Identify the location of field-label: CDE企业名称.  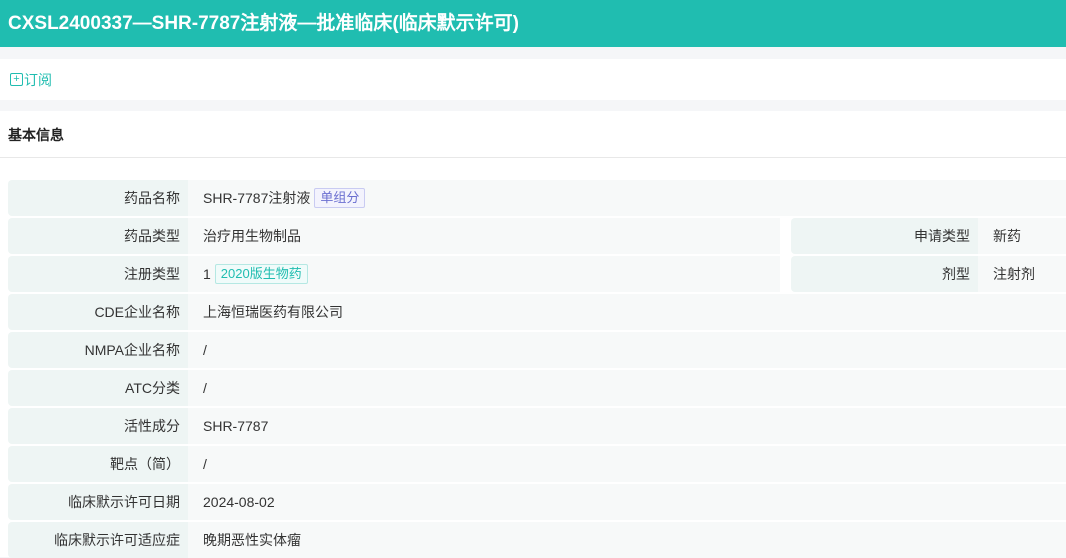
(98, 312).